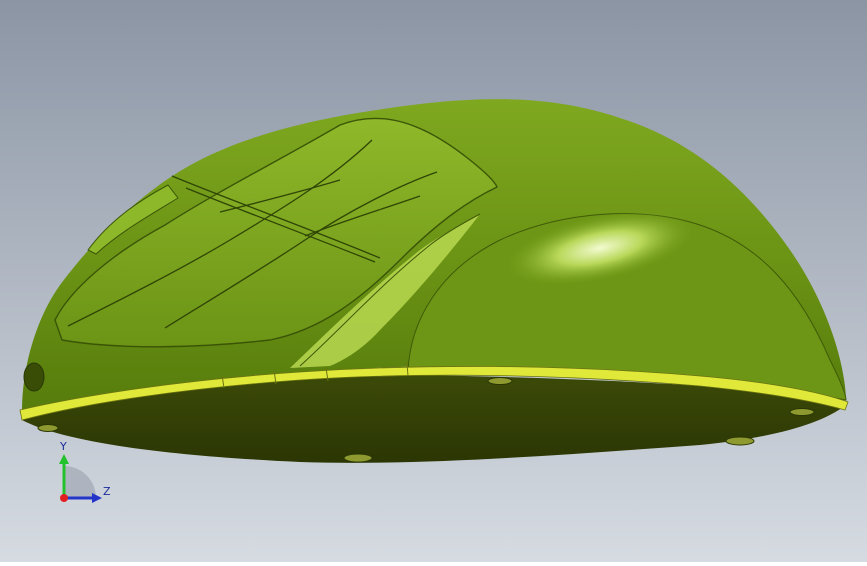 The width and height of the screenshot is (867, 566). I want to click on y-axis-label: Y, so click(63, 446).